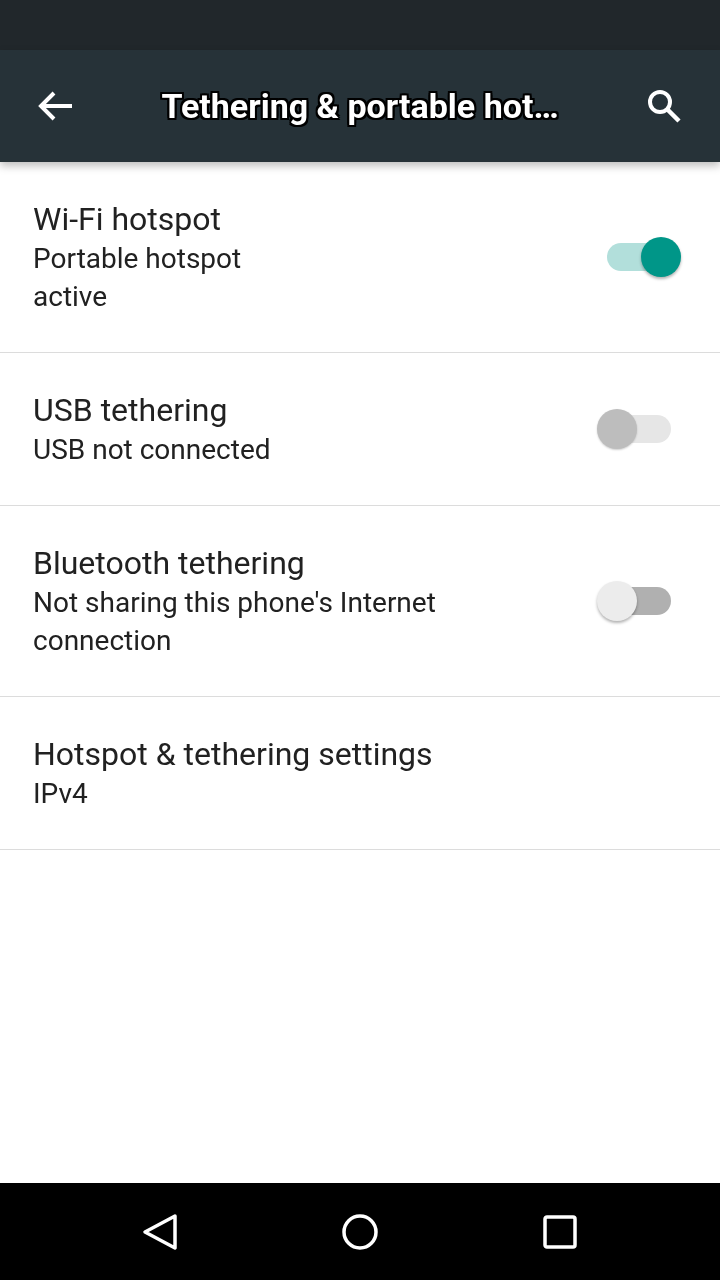  I want to click on back-arrow-icon, so click(56, 106).